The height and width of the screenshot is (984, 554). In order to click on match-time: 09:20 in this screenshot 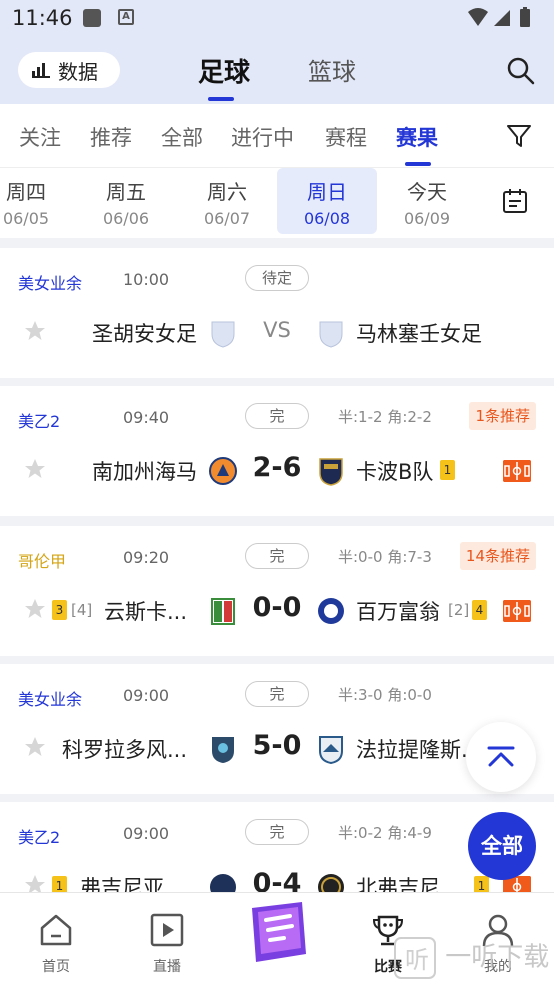, I will do `click(146, 557)`.